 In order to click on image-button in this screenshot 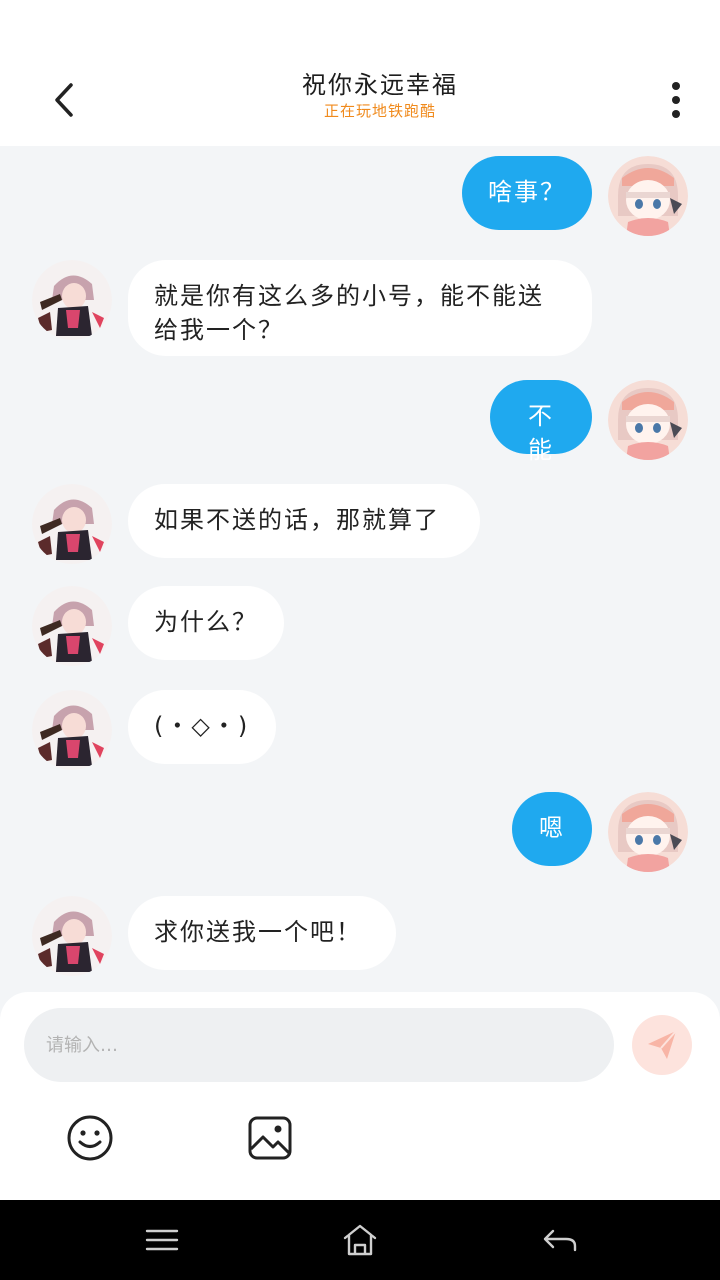, I will do `click(270, 1138)`.